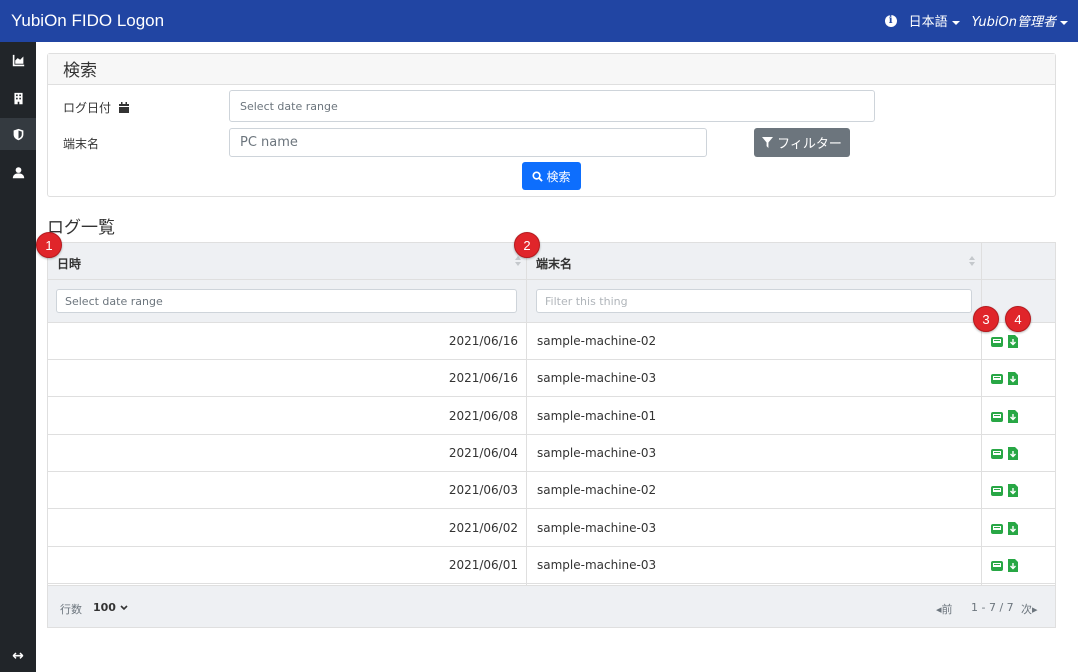  I want to click on table-row: 2021/06/02 sample-machine-03, so click(551, 528).